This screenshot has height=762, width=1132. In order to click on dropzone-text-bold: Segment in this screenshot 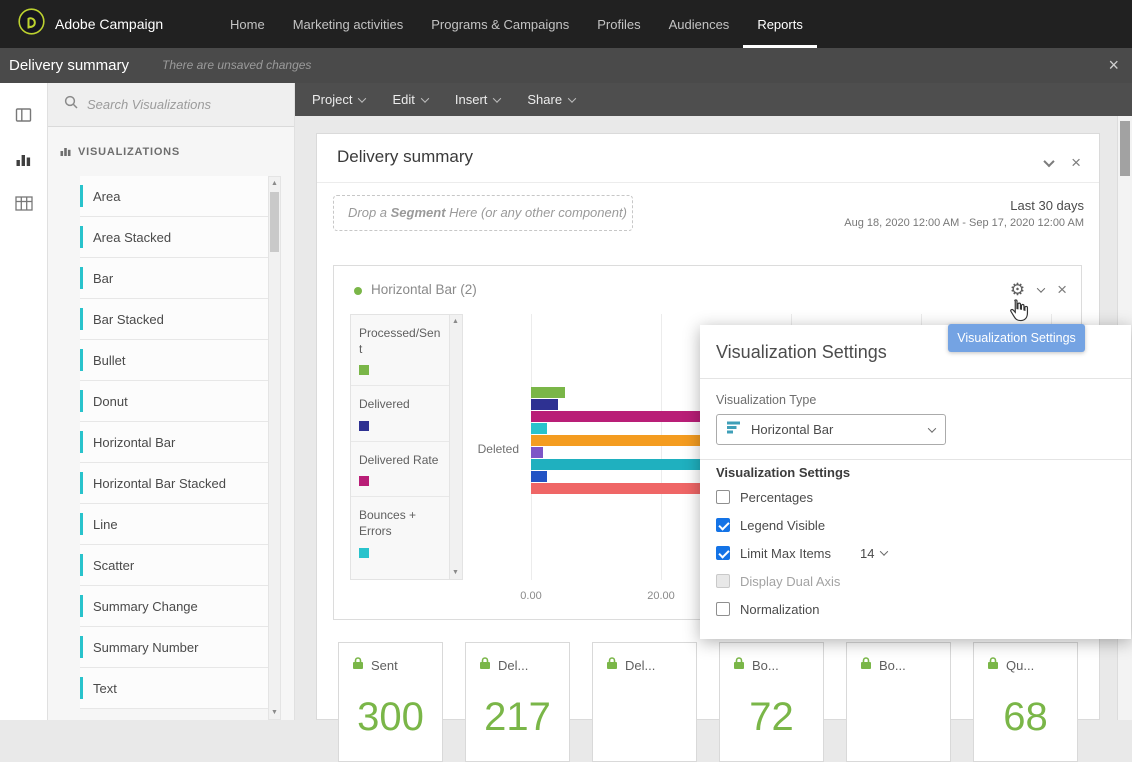, I will do `click(418, 212)`.